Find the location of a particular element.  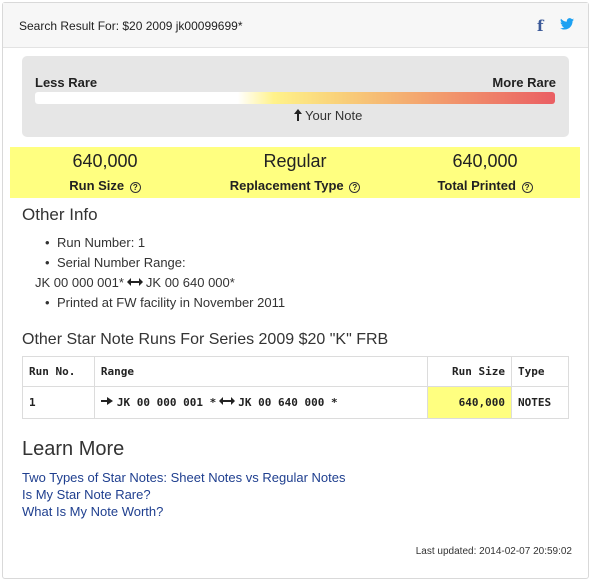

less-rare-label: Less Rare is located at coordinates (66, 82).